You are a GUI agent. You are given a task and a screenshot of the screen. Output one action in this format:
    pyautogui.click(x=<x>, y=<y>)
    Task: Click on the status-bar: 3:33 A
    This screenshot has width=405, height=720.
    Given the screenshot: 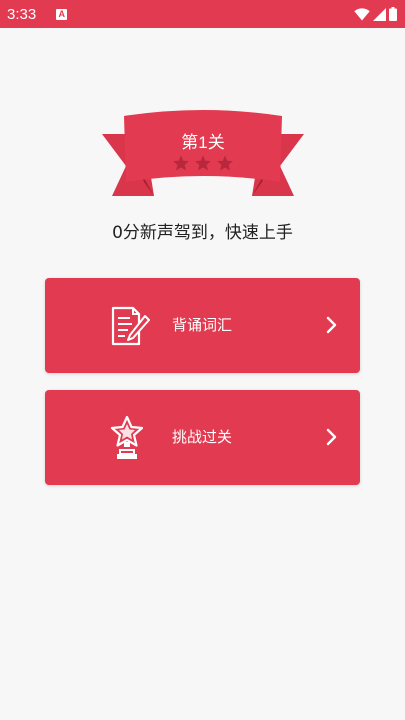 What is the action you would take?
    pyautogui.click(x=202, y=14)
    